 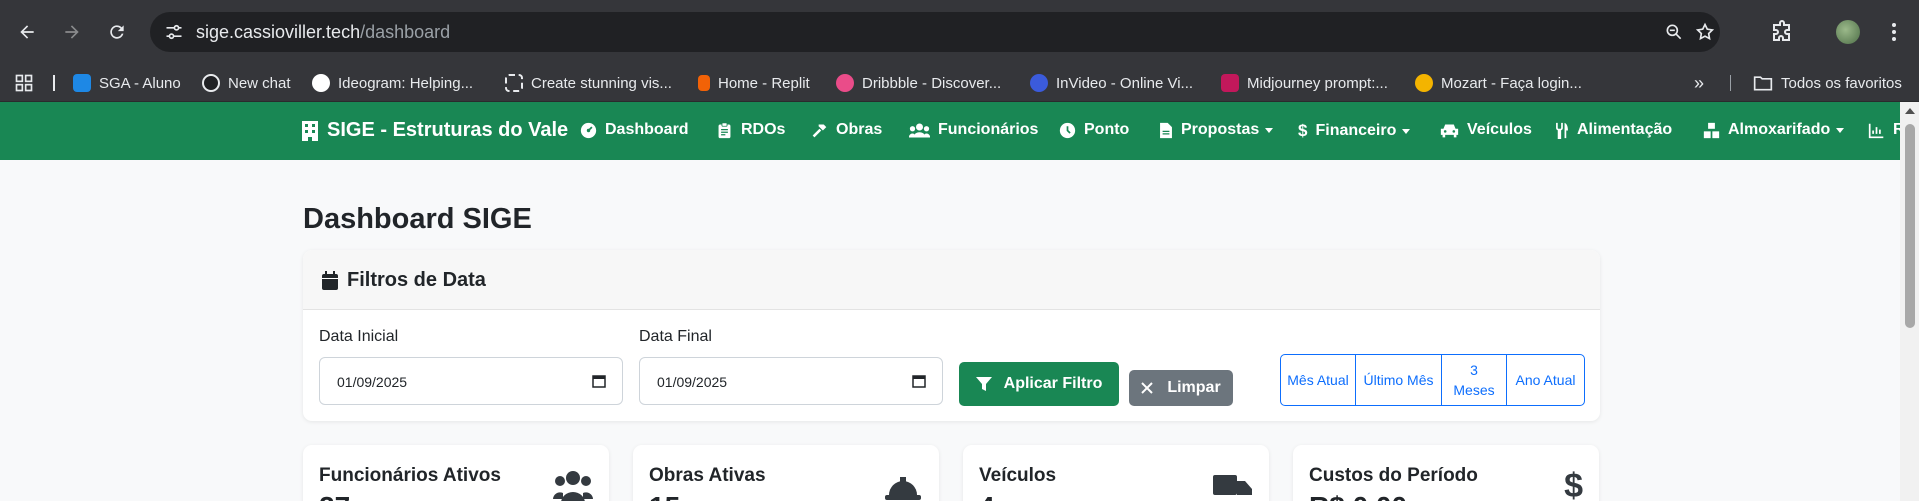 I want to click on nav-veiculos: Veículos, so click(x=1486, y=130).